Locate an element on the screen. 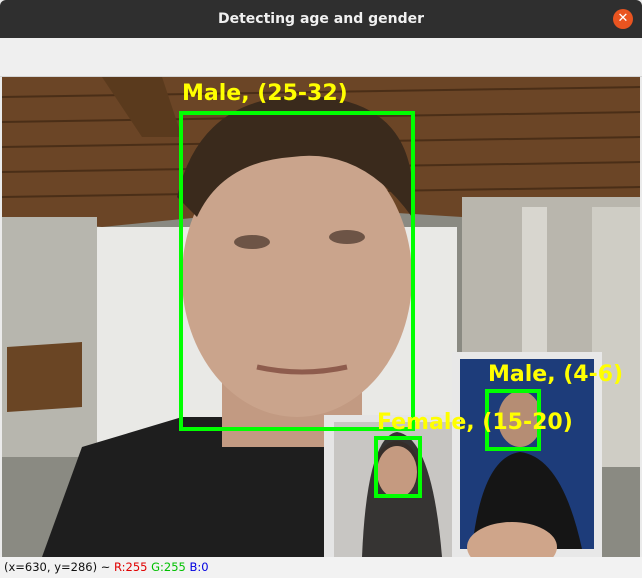 This screenshot has height=578, width=642. face-label-3: Female, (15-20) is located at coordinates (475, 422).